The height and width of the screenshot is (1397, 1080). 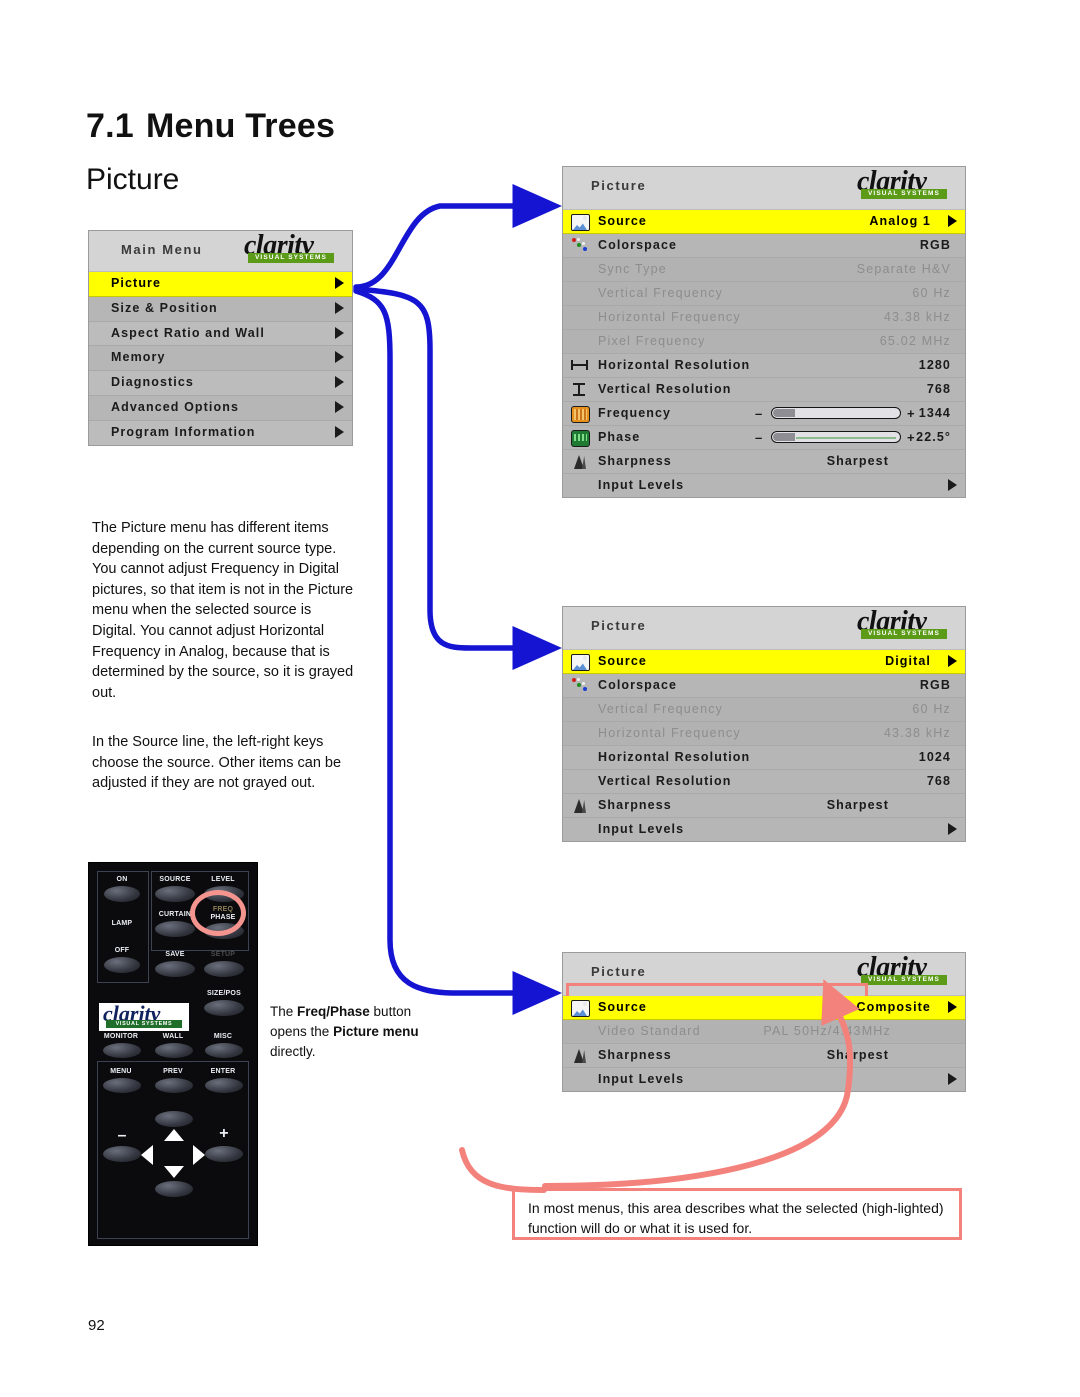 I want to click on freq-phase-highlight-ring, so click(x=218, y=913).